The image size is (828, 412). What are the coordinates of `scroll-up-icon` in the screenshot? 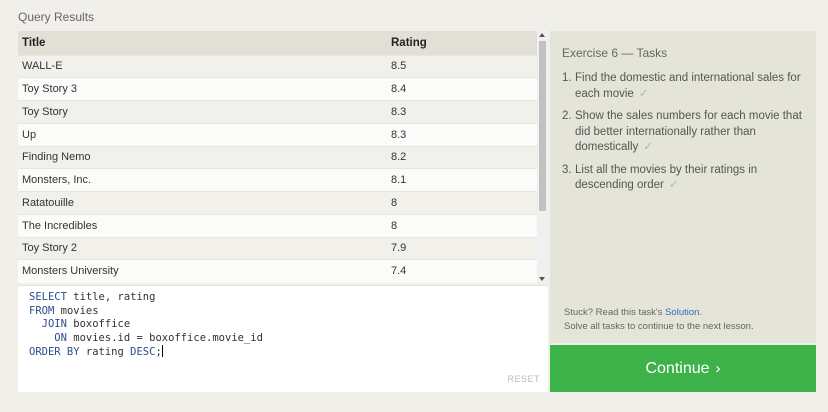 It's located at (542, 35).